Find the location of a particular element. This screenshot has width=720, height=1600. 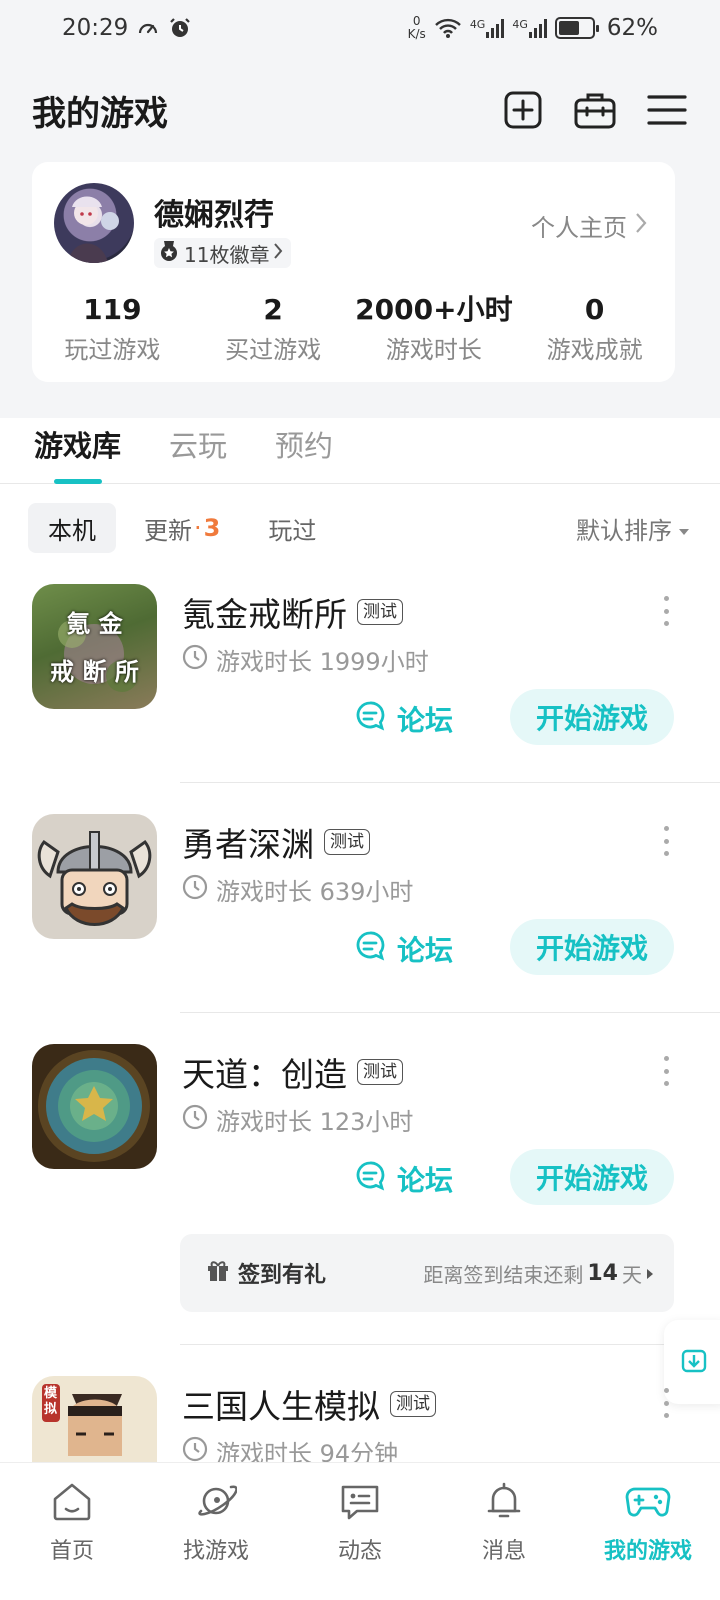

signin-banner: 签到有礼 距离签到结束还剩 14 天 is located at coordinates (427, 1273).